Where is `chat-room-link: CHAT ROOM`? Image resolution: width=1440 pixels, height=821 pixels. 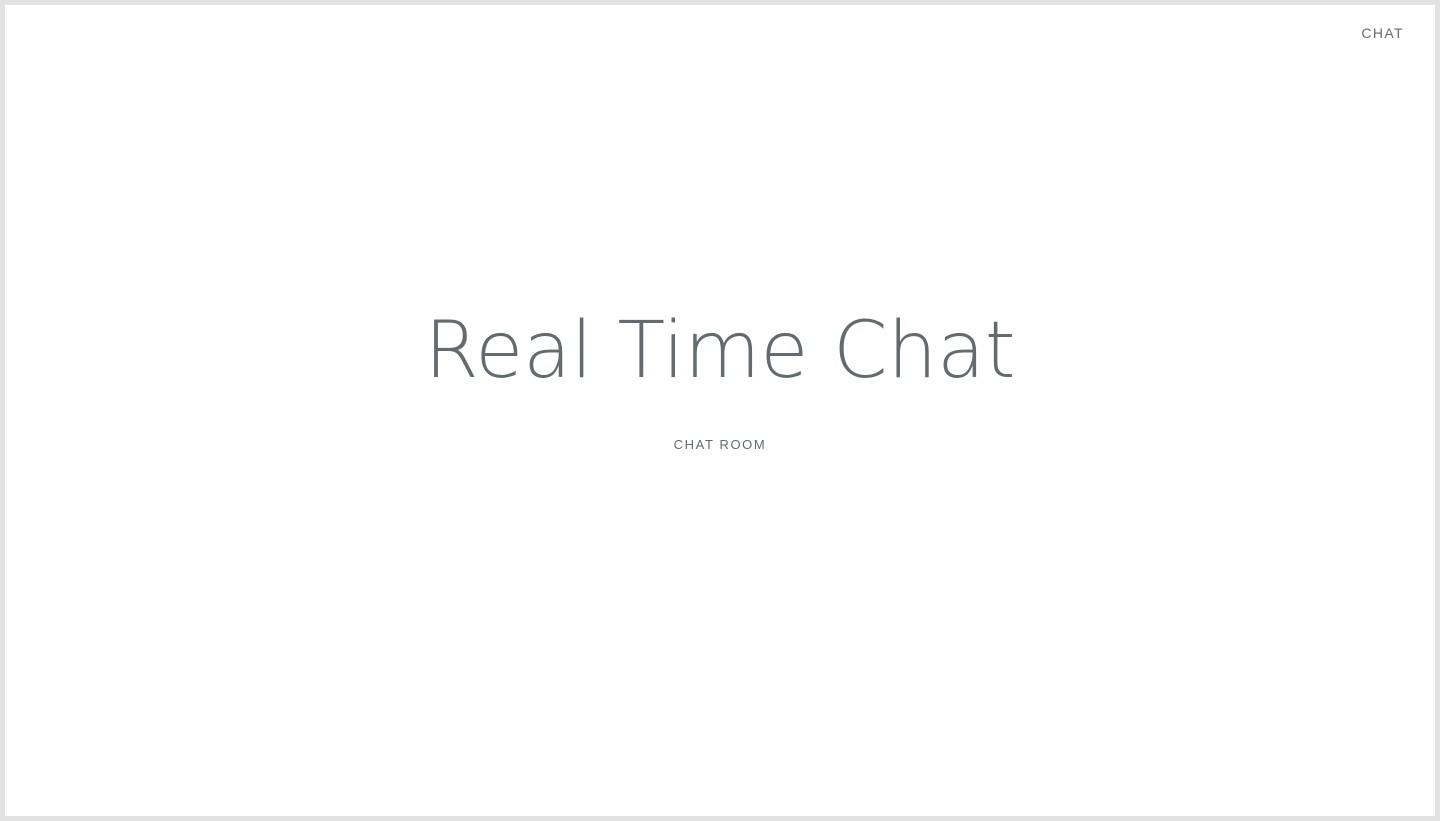
chat-room-link: CHAT ROOM is located at coordinates (720, 444).